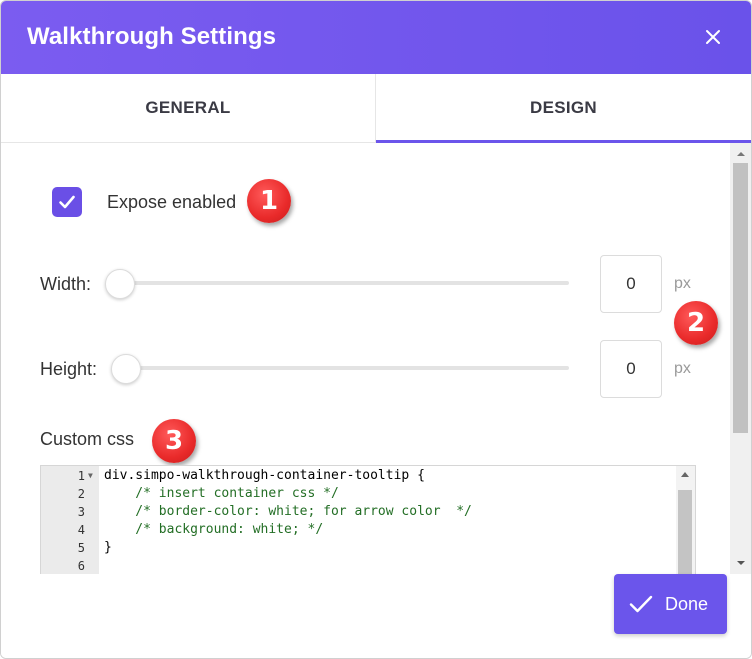 The height and width of the screenshot is (659, 752). Describe the element at coordinates (642, 604) in the screenshot. I see `check-icon` at that location.